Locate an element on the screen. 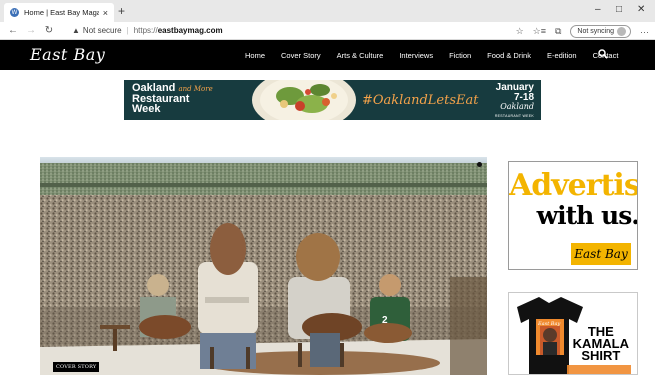 The height and width of the screenshot is (375, 655). nav-food-drink: Food & Drink is located at coordinates (509, 55).